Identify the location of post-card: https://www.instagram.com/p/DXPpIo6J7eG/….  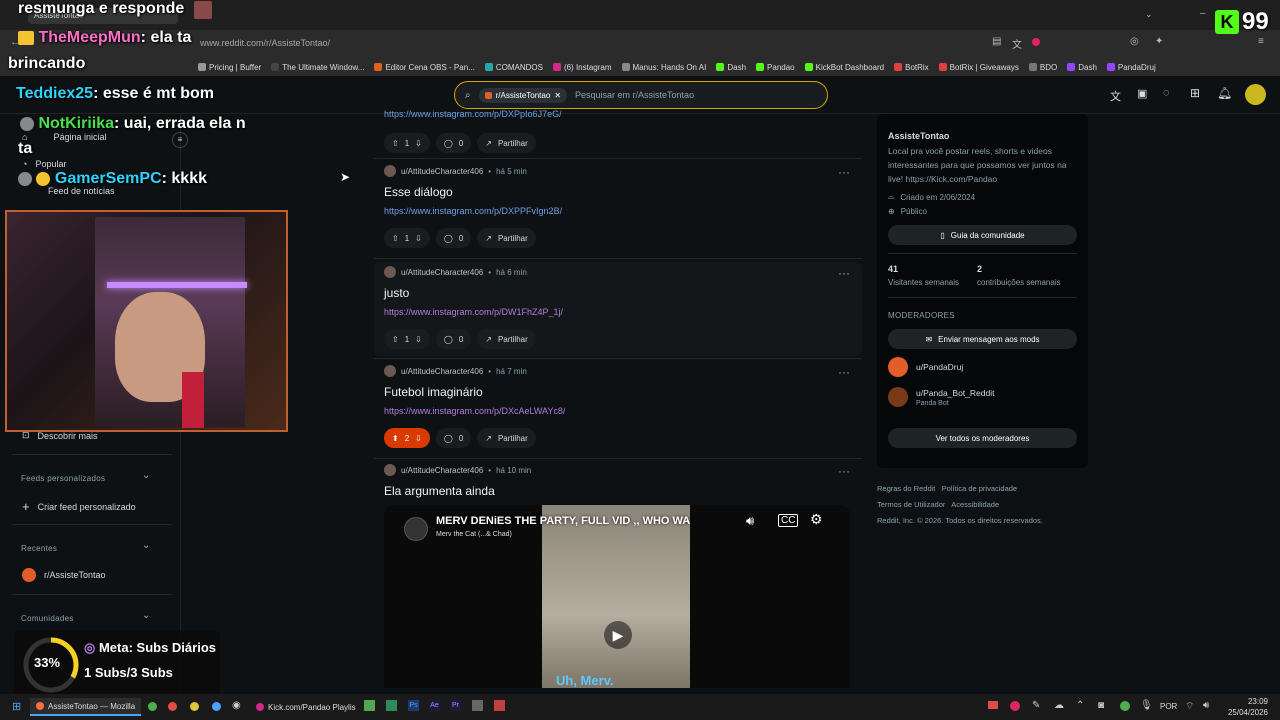
(618, 132).